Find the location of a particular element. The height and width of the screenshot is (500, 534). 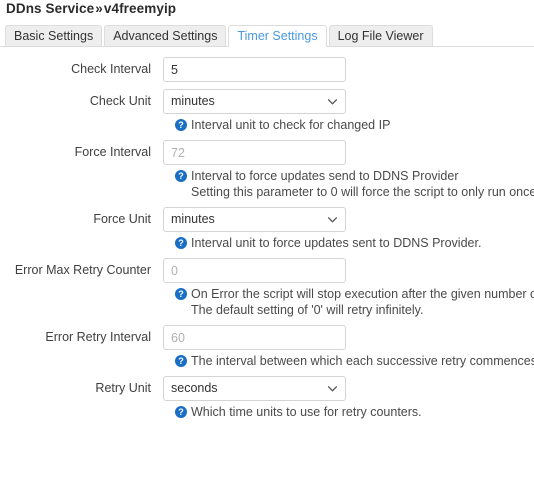

form-row-line: Force Unit minutes is located at coordinates (267, 219).